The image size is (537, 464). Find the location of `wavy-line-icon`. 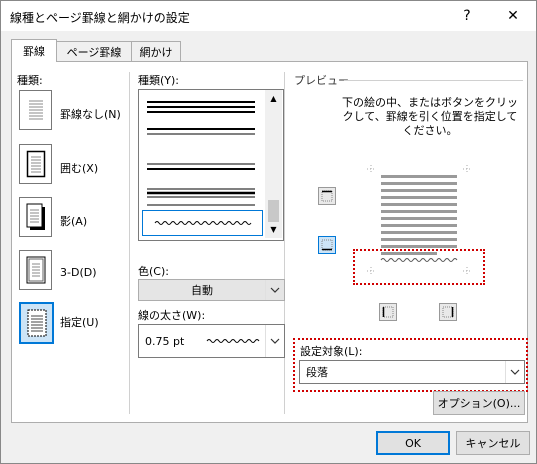

wavy-line-icon is located at coordinates (203, 223).